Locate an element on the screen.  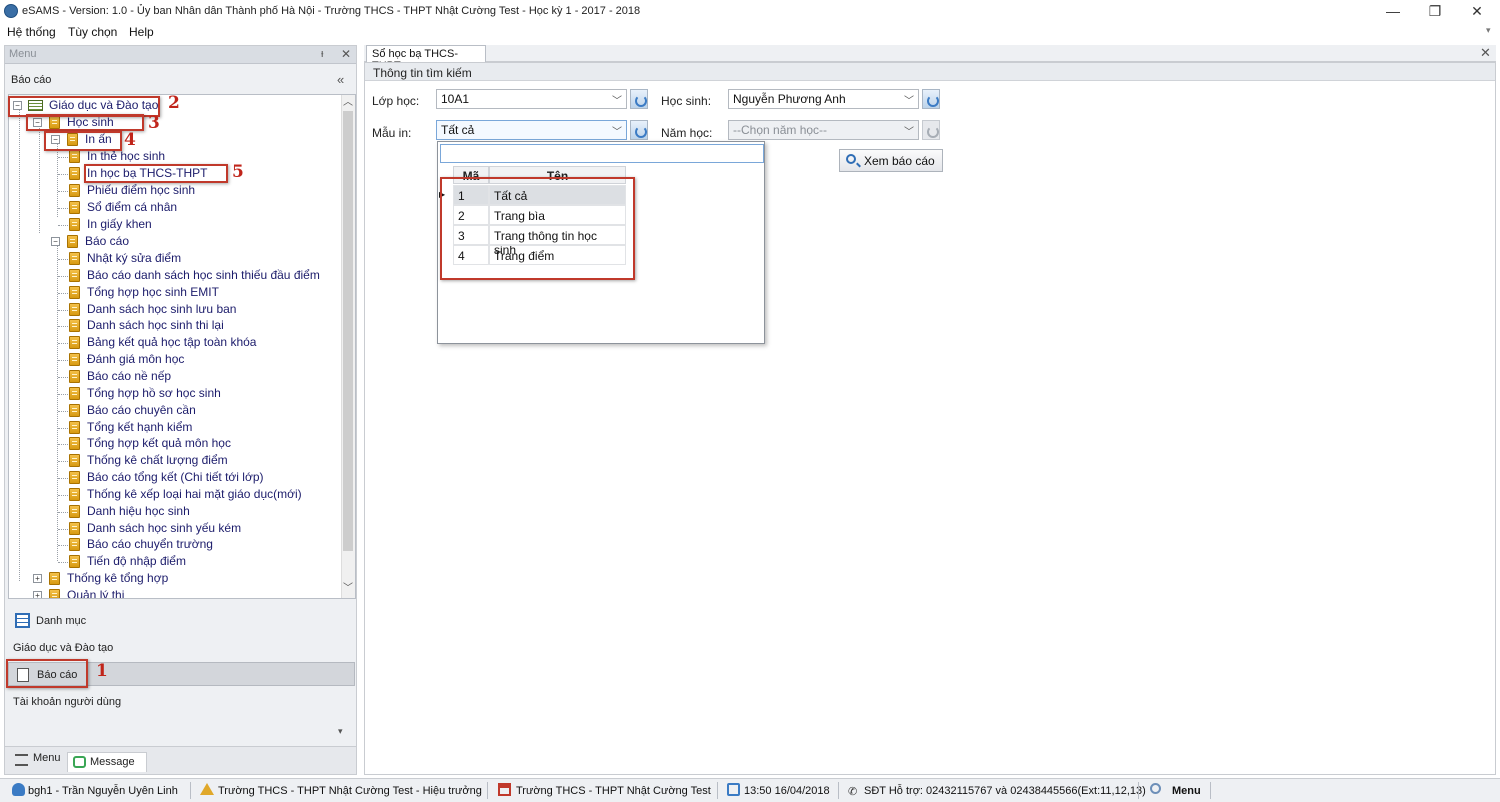
phone-icon: ✆ is located at coordinates (853, 792).